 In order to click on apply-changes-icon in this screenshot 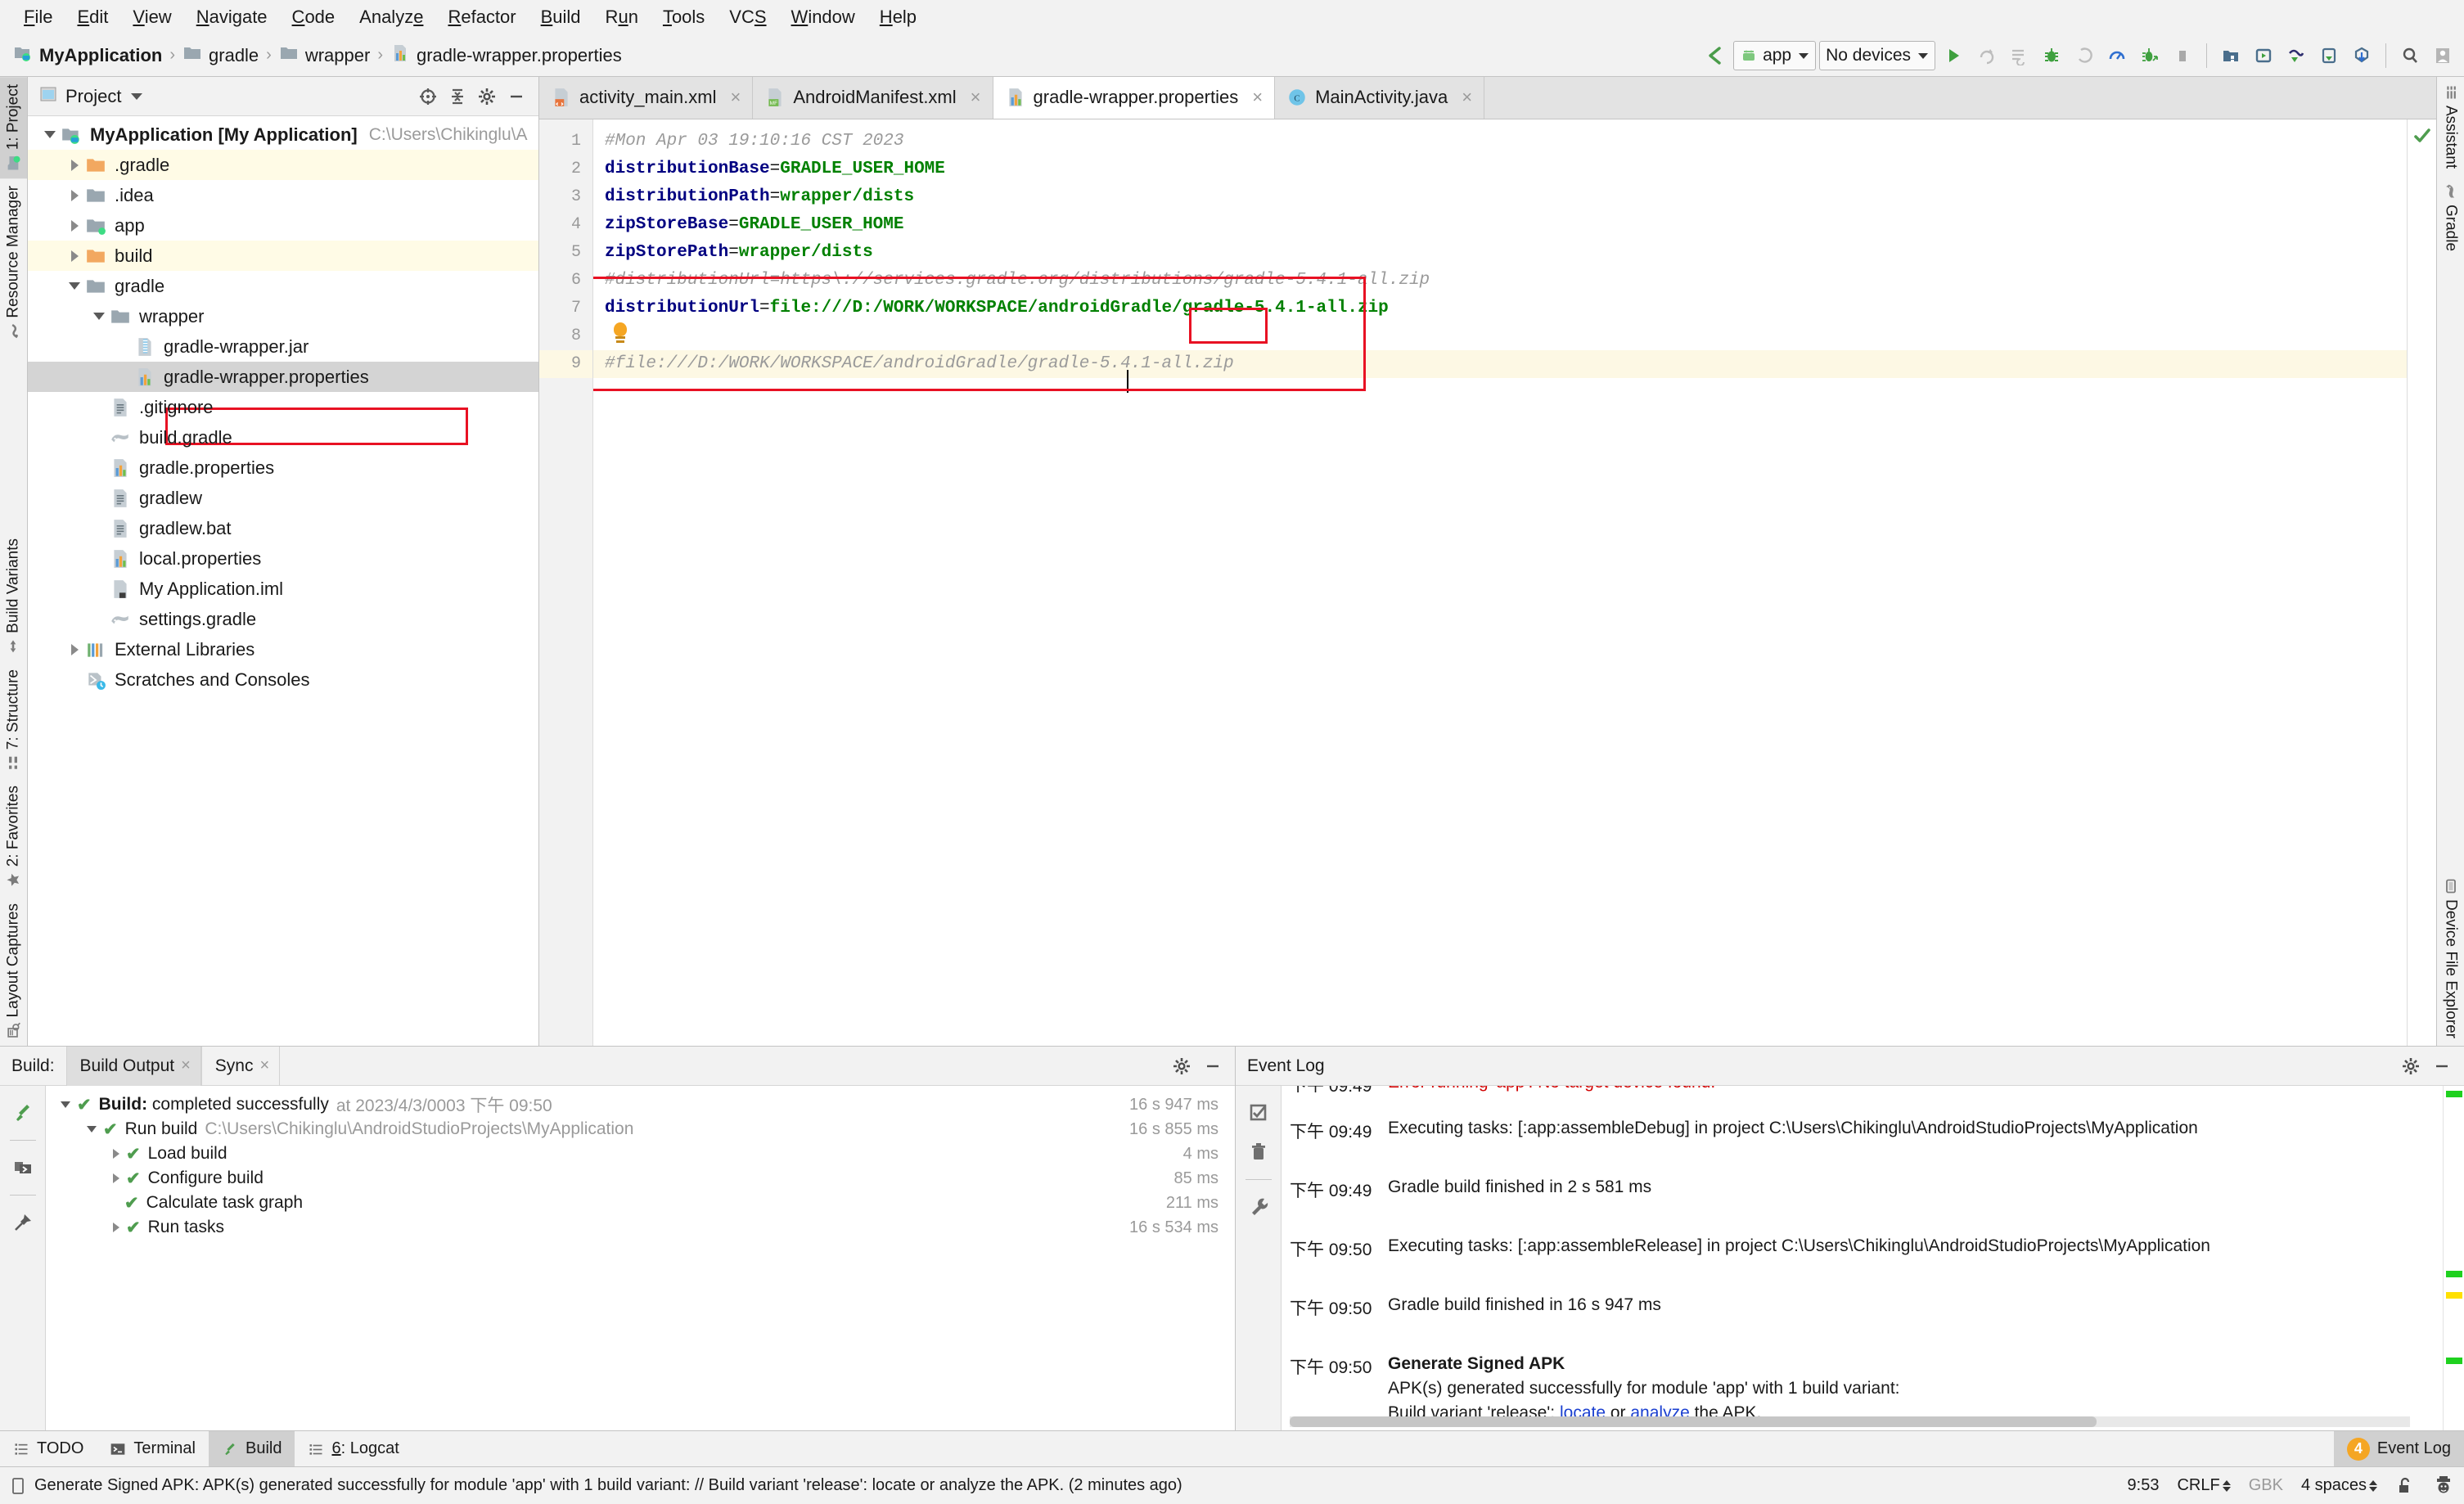, I will do `click(2019, 55)`.